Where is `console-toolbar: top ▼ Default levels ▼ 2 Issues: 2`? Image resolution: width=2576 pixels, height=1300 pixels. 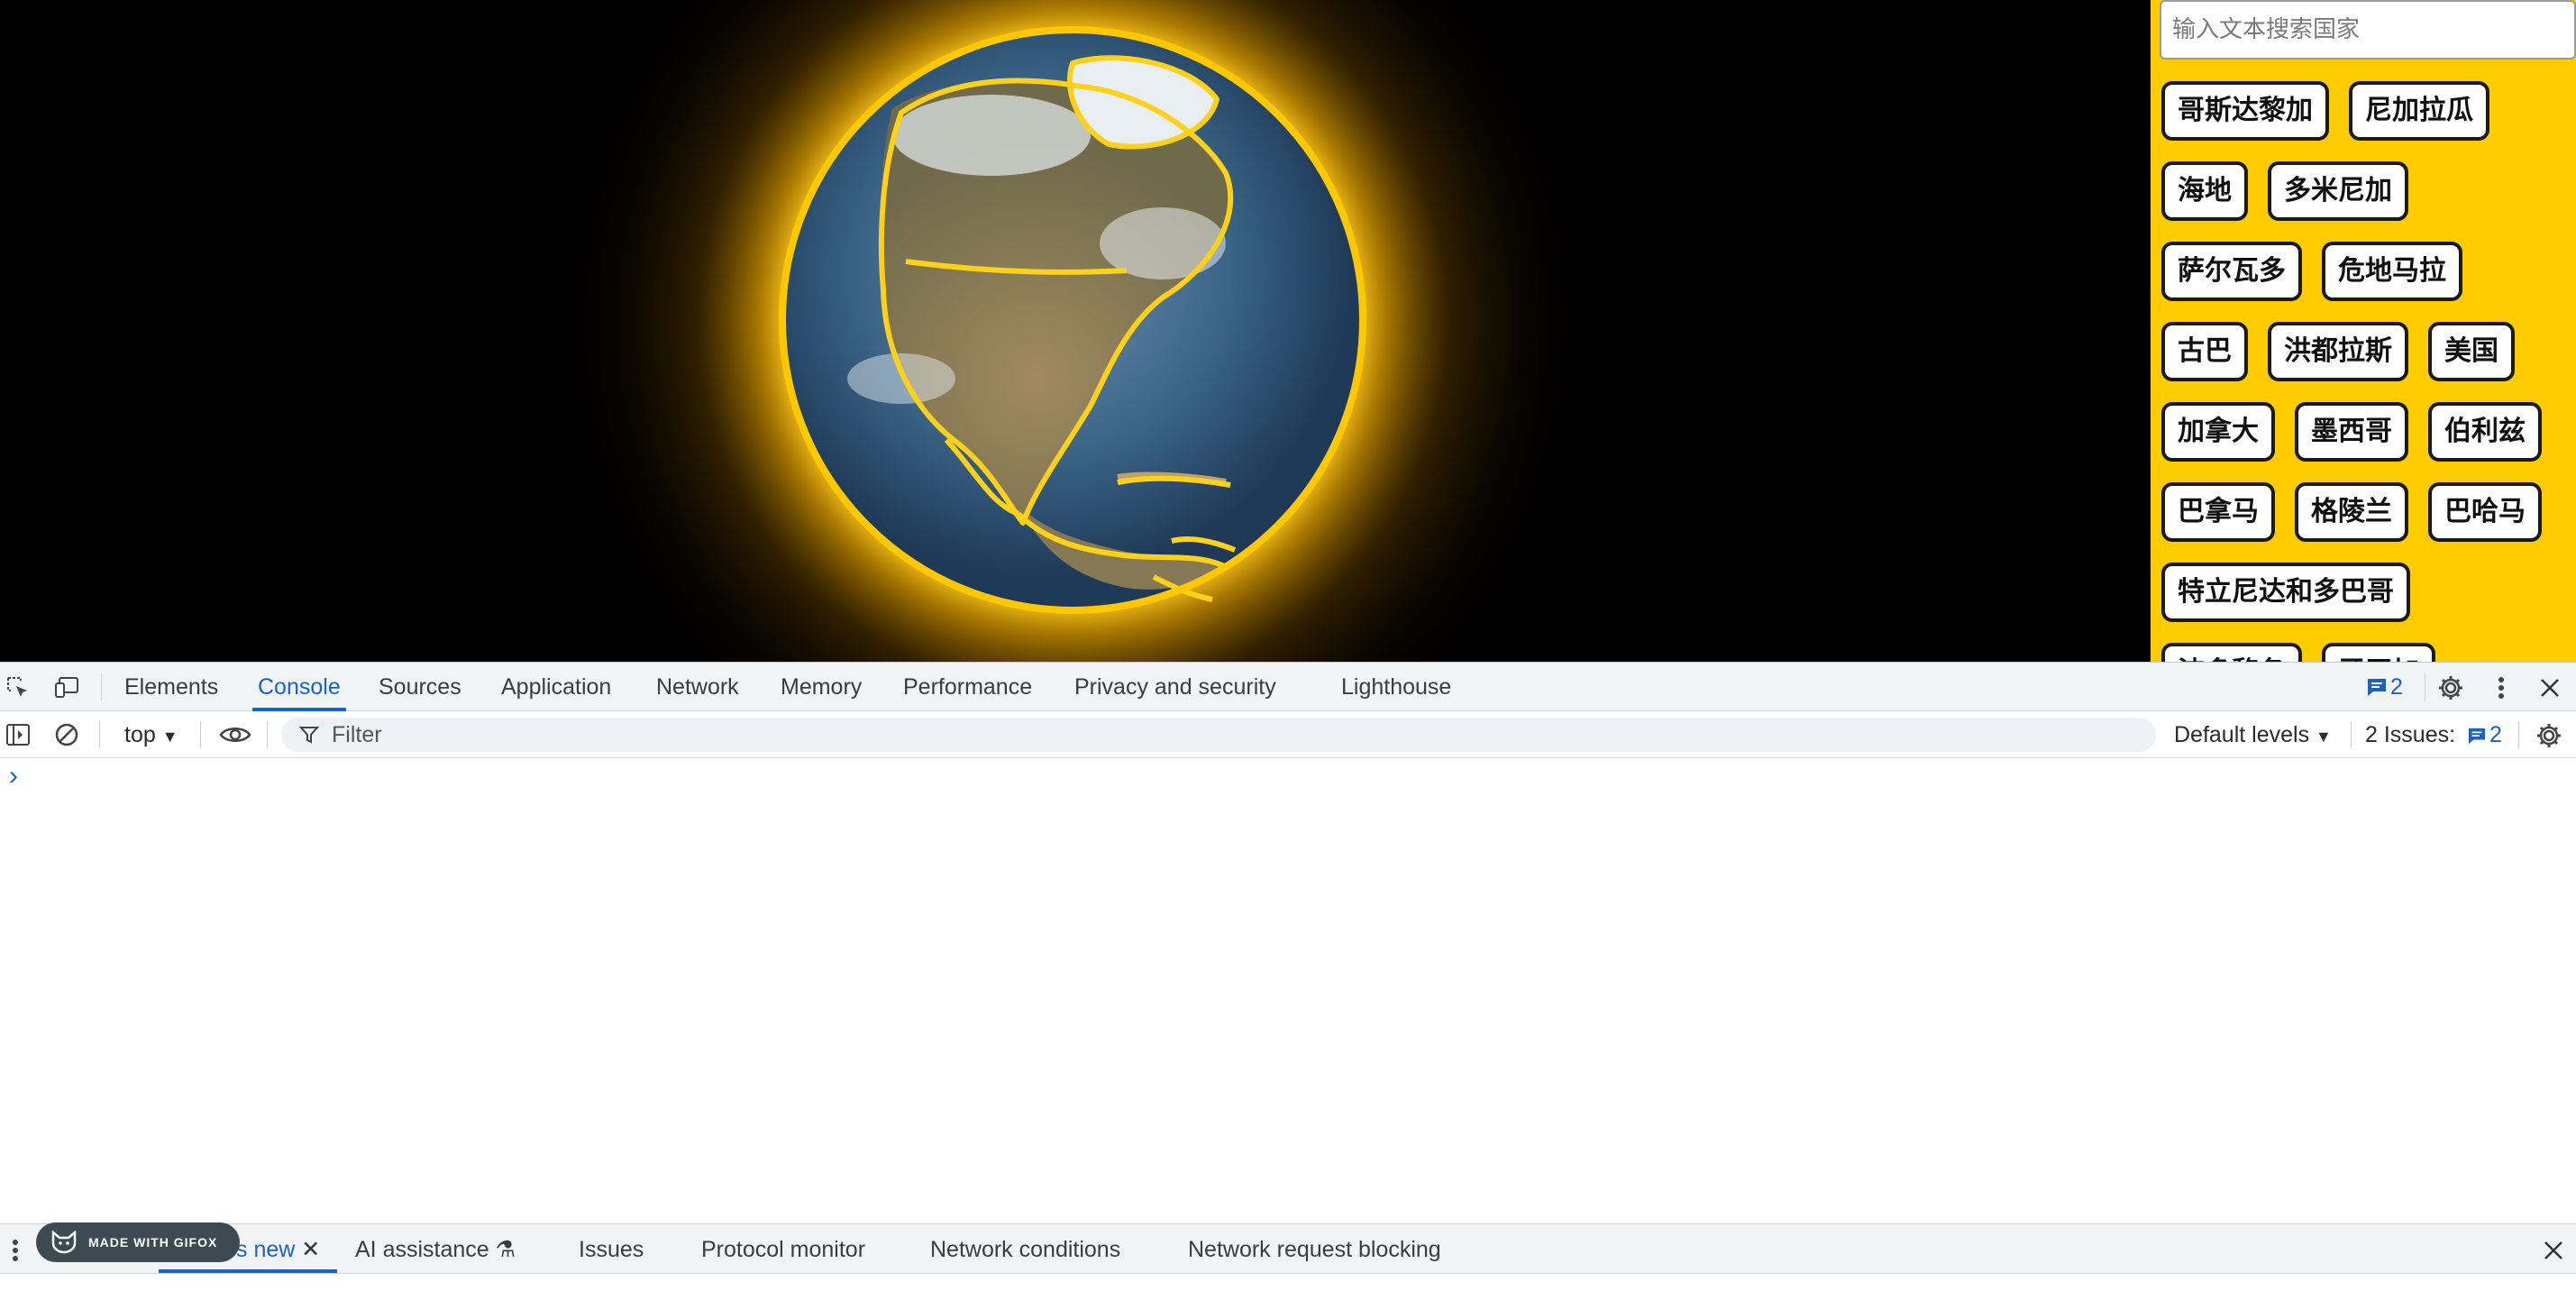 console-toolbar: top ▼ Default levels ▼ 2 Issues: 2 is located at coordinates (1288, 734).